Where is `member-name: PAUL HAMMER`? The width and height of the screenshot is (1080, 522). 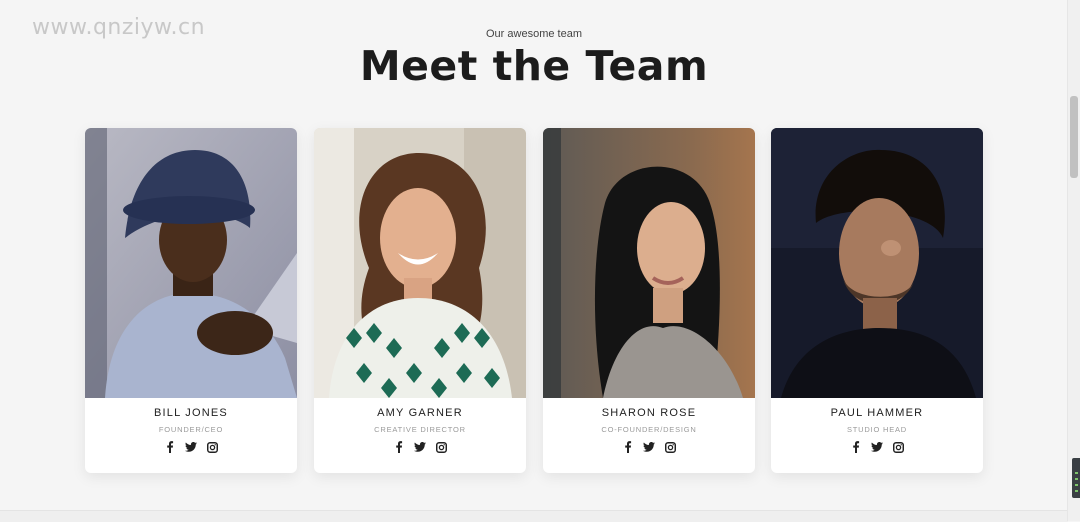 member-name: PAUL HAMMER is located at coordinates (877, 413).